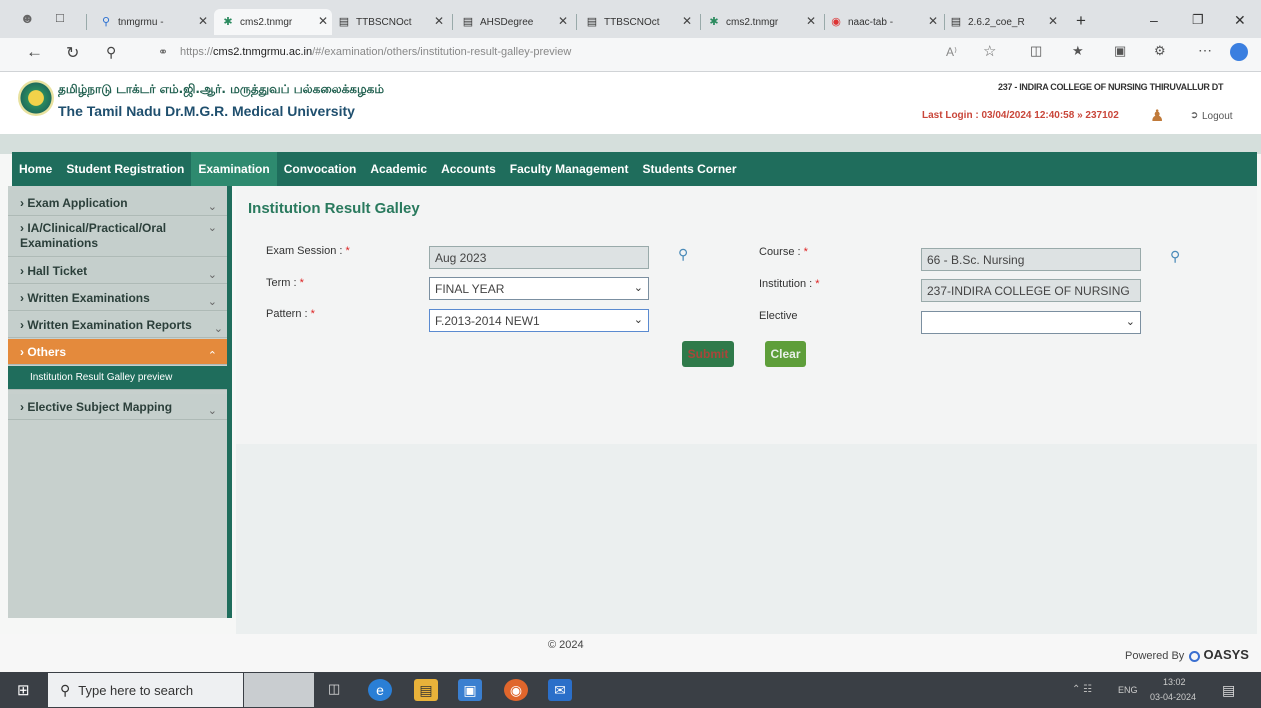 Image resolution: width=1261 pixels, height=708 pixels. What do you see at coordinates (976, 260) in the screenshot?
I see `field-value: 66 - B.Sc. Nursing` at bounding box center [976, 260].